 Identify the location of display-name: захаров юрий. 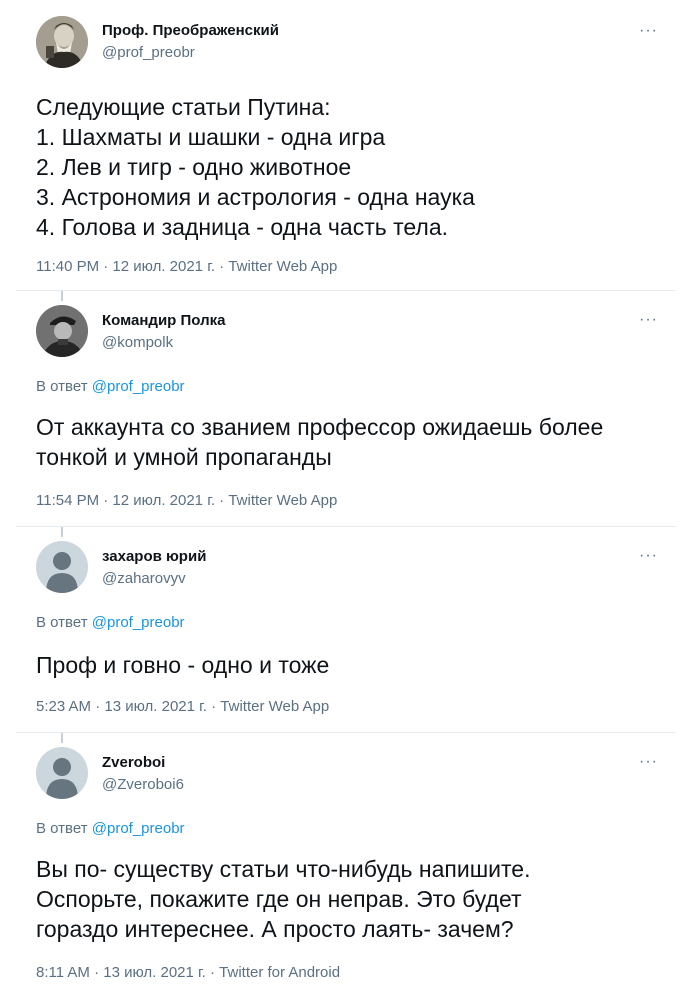
(154, 556).